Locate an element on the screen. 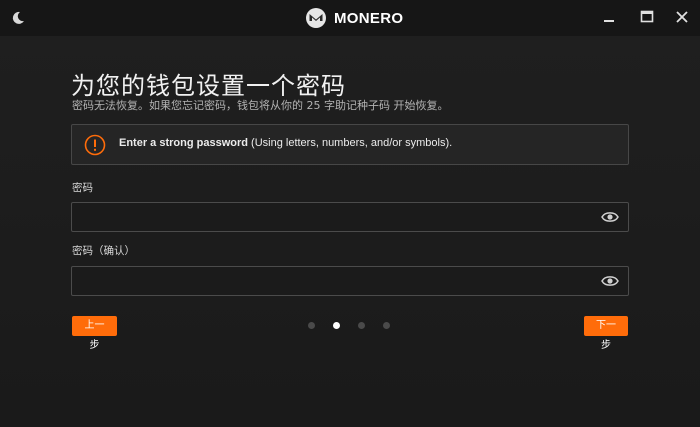 The height and width of the screenshot is (427, 700). page-subtitle: 密码无法恢复。如果您忘记密码，钱包将从你的 25 字助记种子码 开始恢复。 is located at coordinates (260, 105).